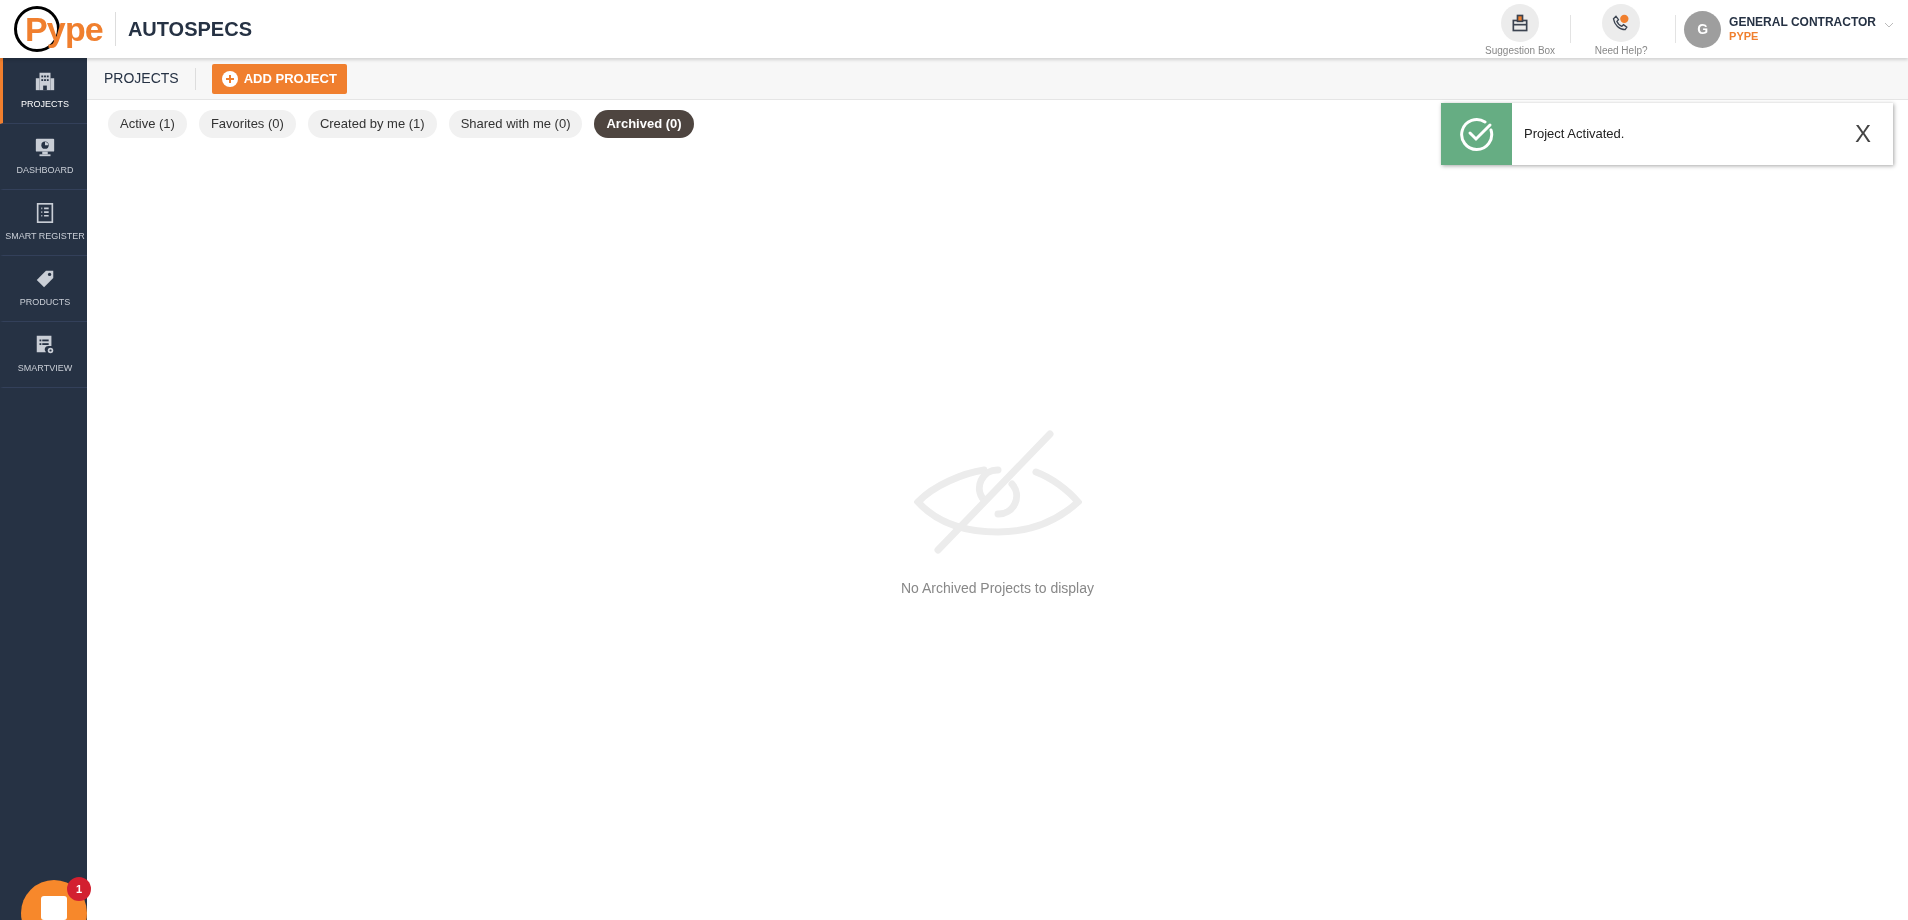 Image resolution: width=1908 pixels, height=920 pixels. What do you see at coordinates (45, 344) in the screenshot?
I see `view-settings-icon` at bounding box center [45, 344].